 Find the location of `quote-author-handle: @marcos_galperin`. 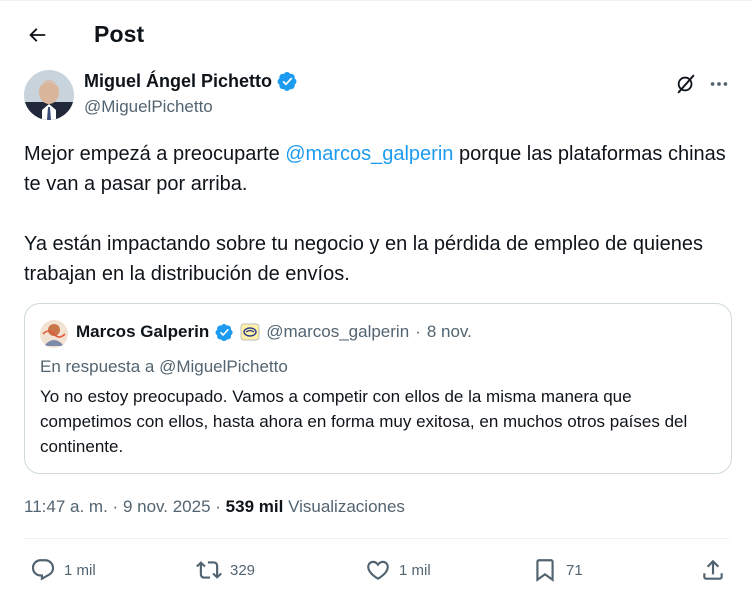

quote-author-handle: @marcos_galperin is located at coordinates (337, 332).